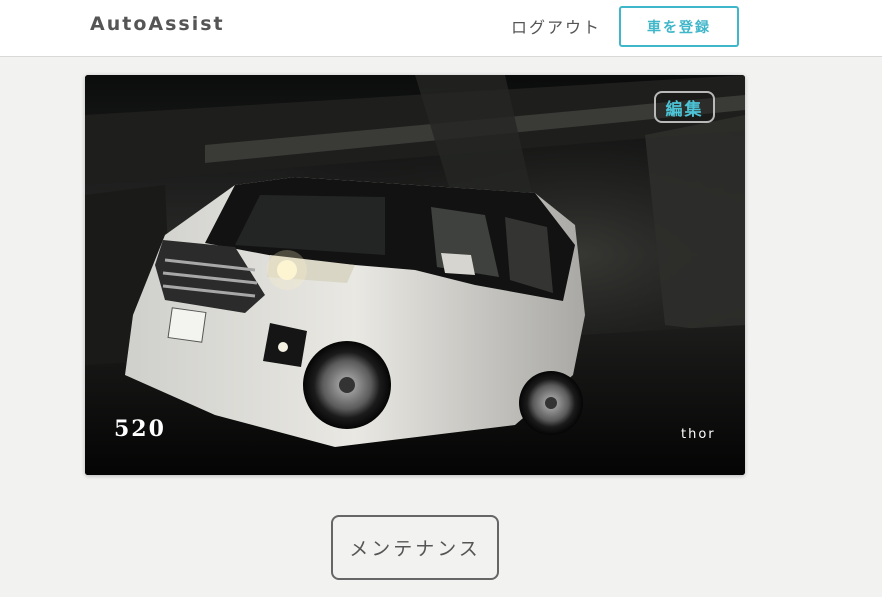 Image resolution: width=882 pixels, height=597 pixels. I want to click on register-car-button: 車を登録, so click(679, 26).